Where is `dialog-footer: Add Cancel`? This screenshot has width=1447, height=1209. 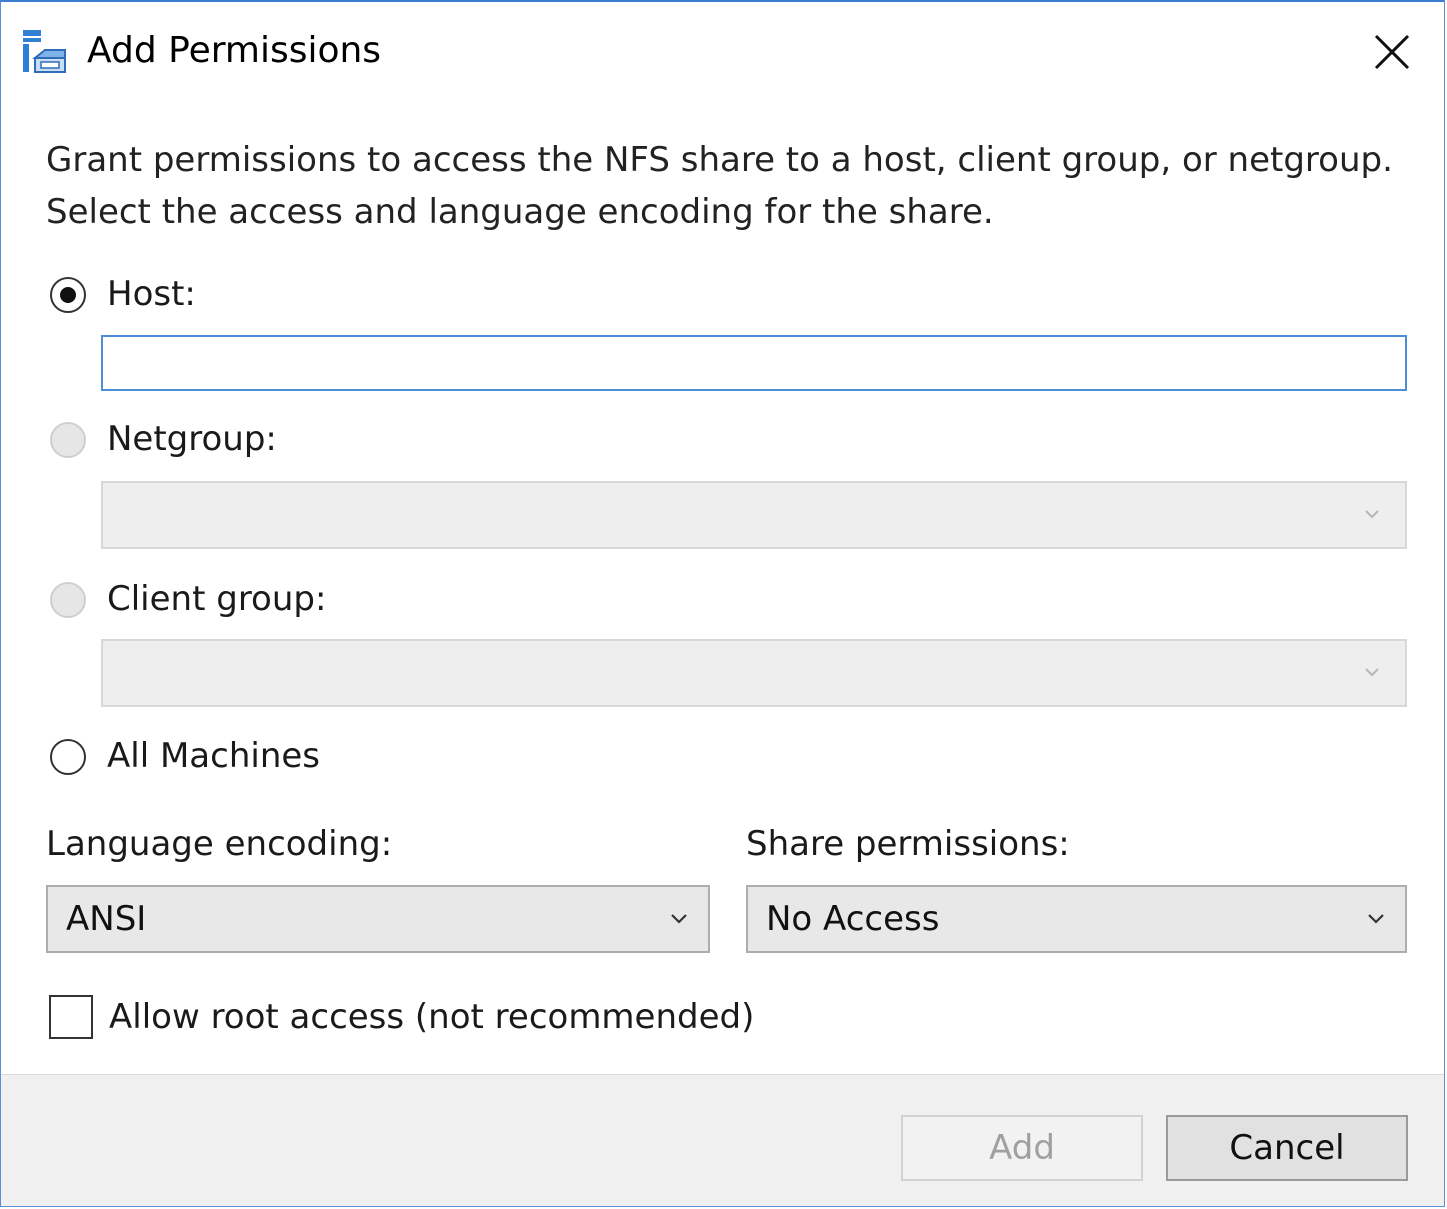 dialog-footer: Add Cancel is located at coordinates (722, 1140).